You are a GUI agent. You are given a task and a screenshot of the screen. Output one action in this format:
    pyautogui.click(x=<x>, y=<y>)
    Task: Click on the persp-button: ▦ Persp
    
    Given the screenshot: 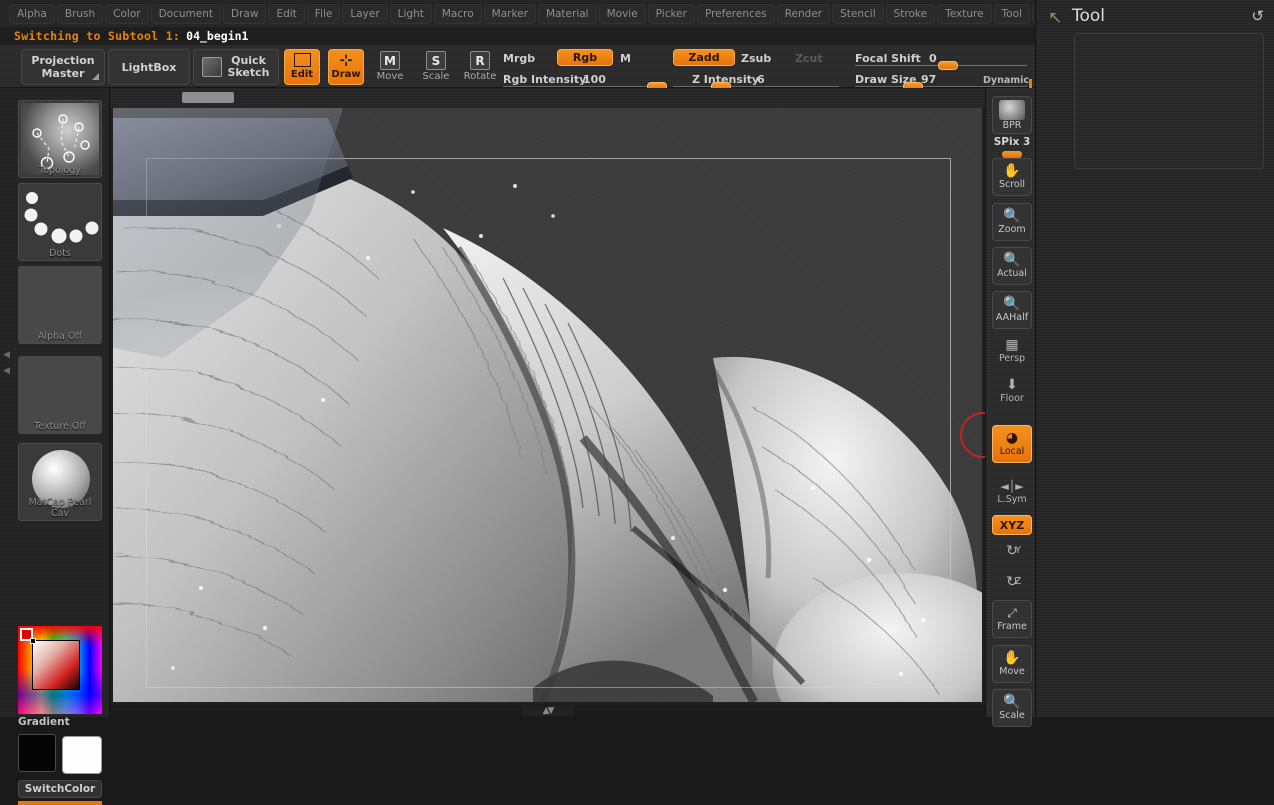 What is the action you would take?
    pyautogui.click(x=1012, y=351)
    